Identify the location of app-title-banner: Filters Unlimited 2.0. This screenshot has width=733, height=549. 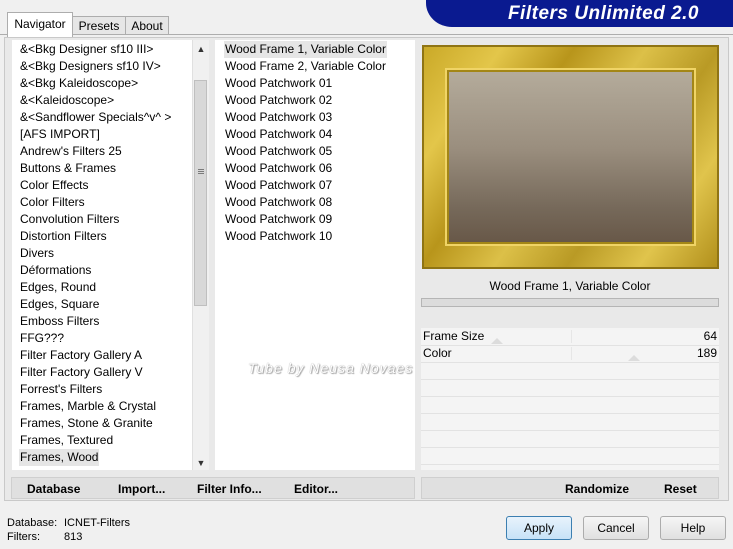
(579, 13).